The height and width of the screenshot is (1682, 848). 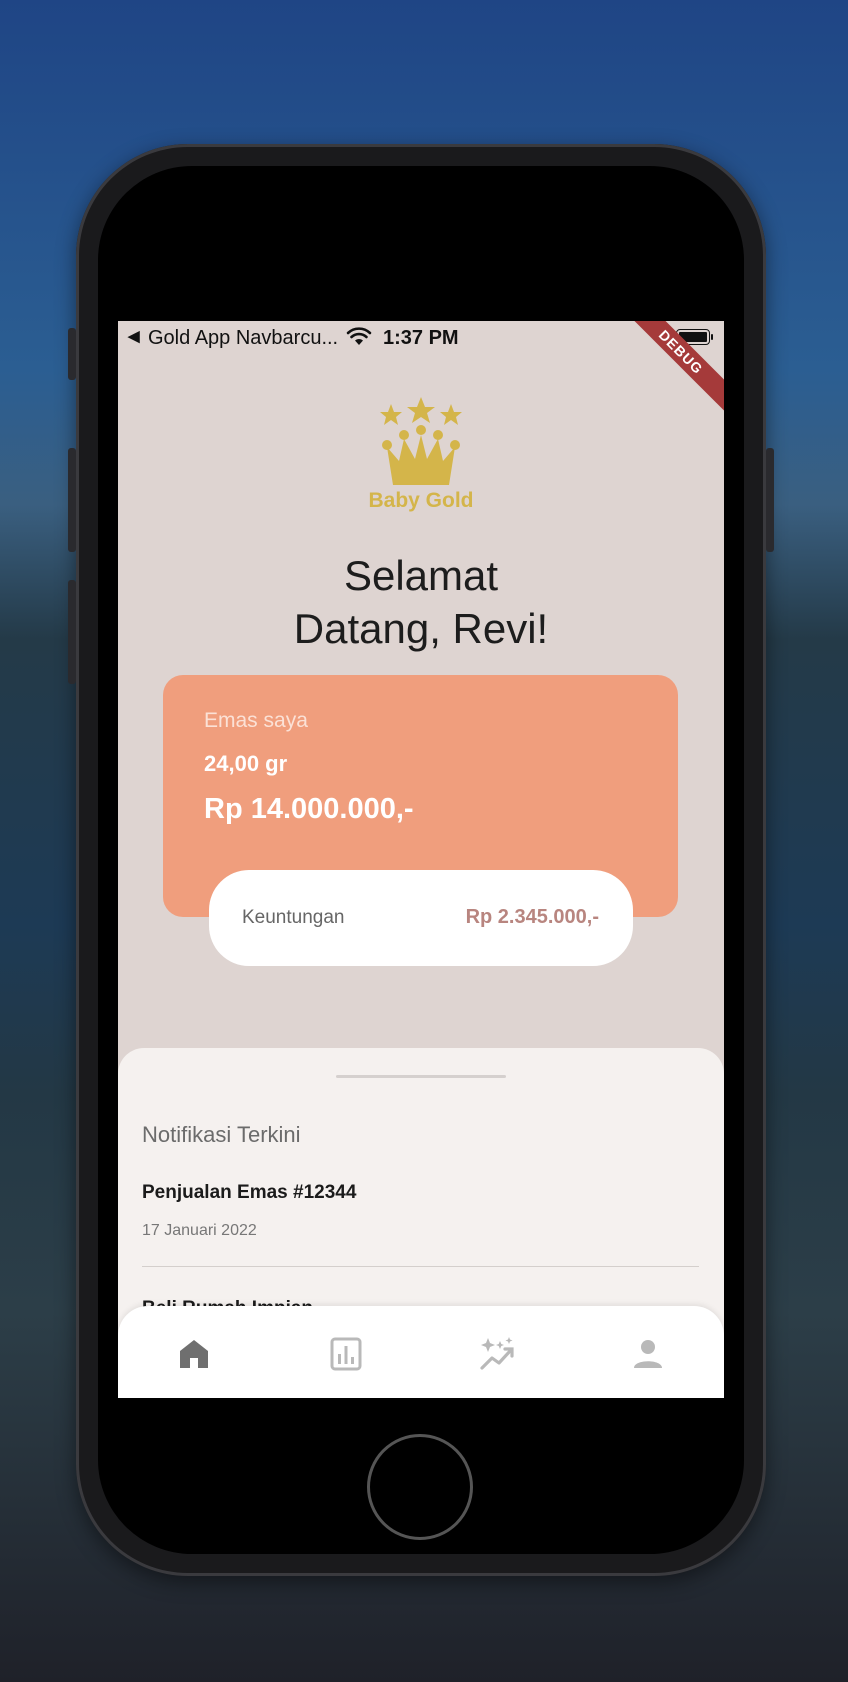 I want to click on status-time: 1:37 PM, so click(x=421, y=338).